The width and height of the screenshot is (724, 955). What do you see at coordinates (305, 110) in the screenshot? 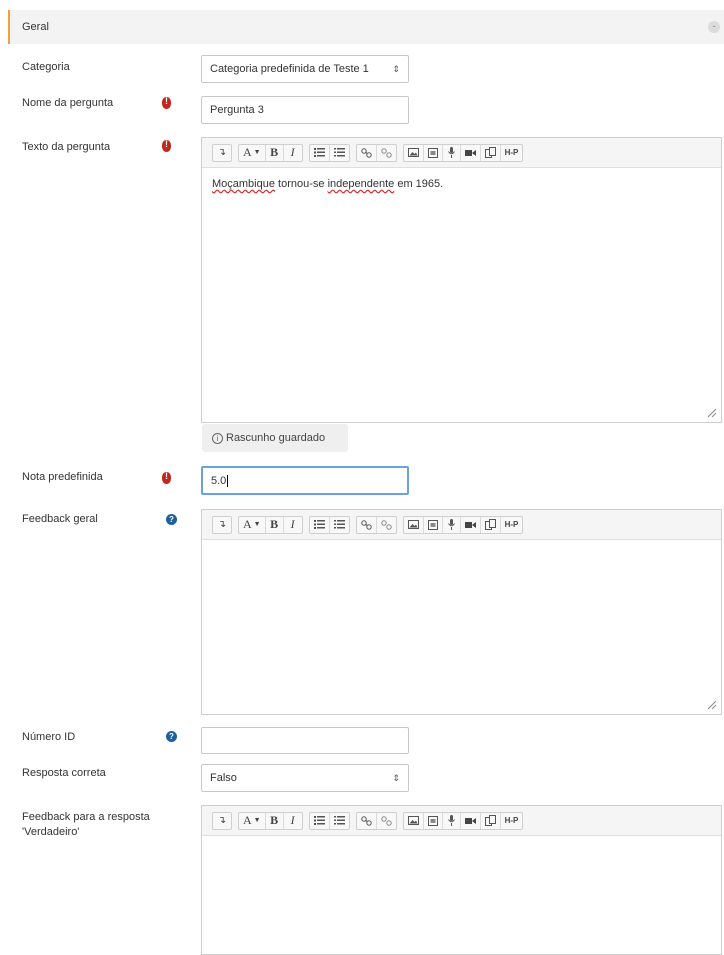
I see `nome-pergunta-input: Pergunta 3` at bounding box center [305, 110].